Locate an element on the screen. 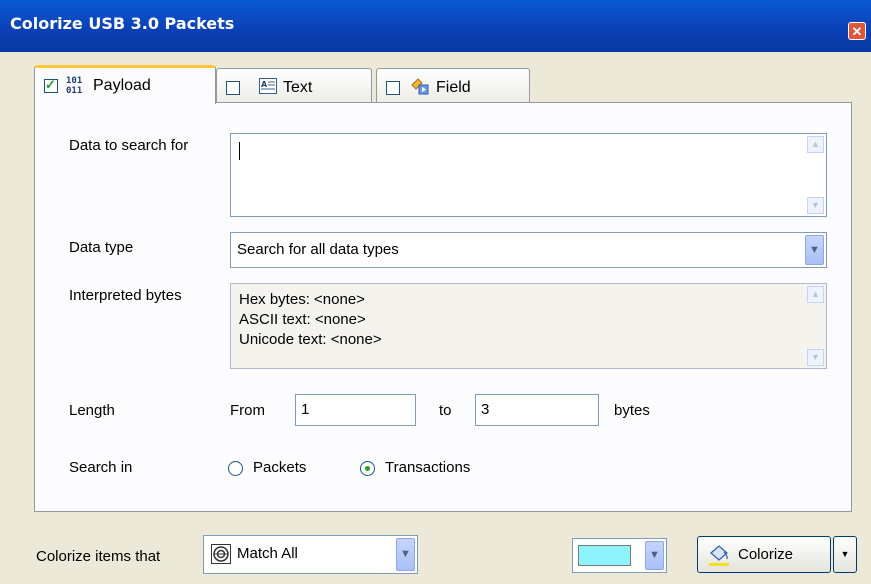  length-to-input: 3 is located at coordinates (537, 410).